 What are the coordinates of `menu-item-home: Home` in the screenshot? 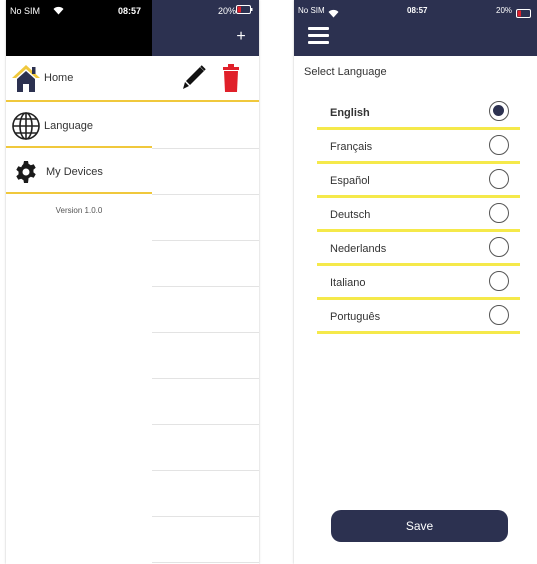 It's located at (39, 78).